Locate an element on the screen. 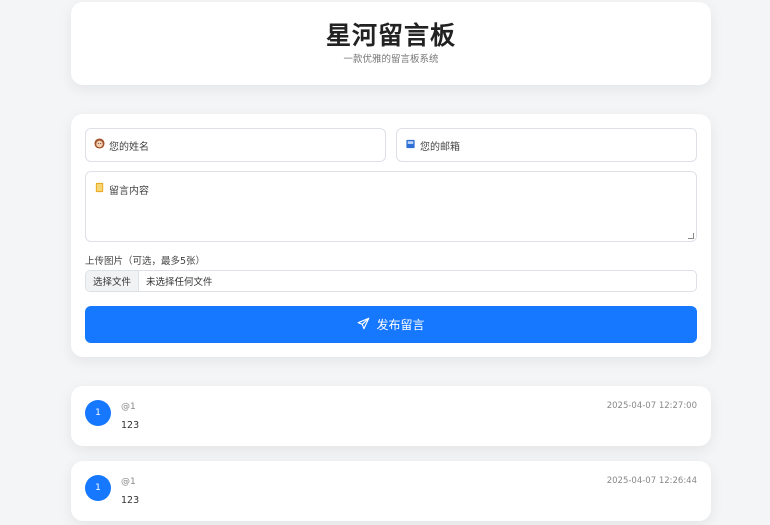 This screenshot has width=770, height=525. message-time: 2025-04-07 12:27:00 is located at coordinates (651, 406).